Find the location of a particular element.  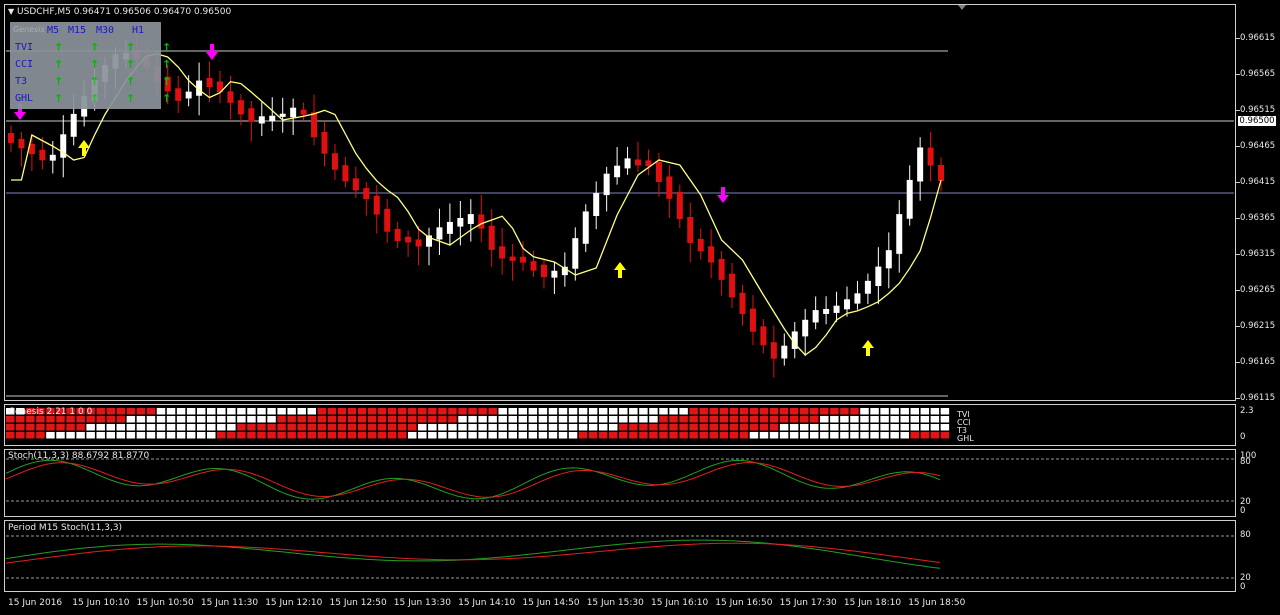

price-axis-label: 0.96515 is located at coordinates (1258, 110).